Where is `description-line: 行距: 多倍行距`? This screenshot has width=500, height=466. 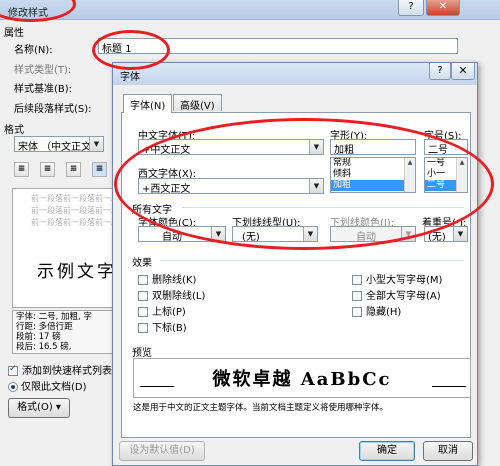 description-line: 行距: 多倍行距 is located at coordinates (44, 327).